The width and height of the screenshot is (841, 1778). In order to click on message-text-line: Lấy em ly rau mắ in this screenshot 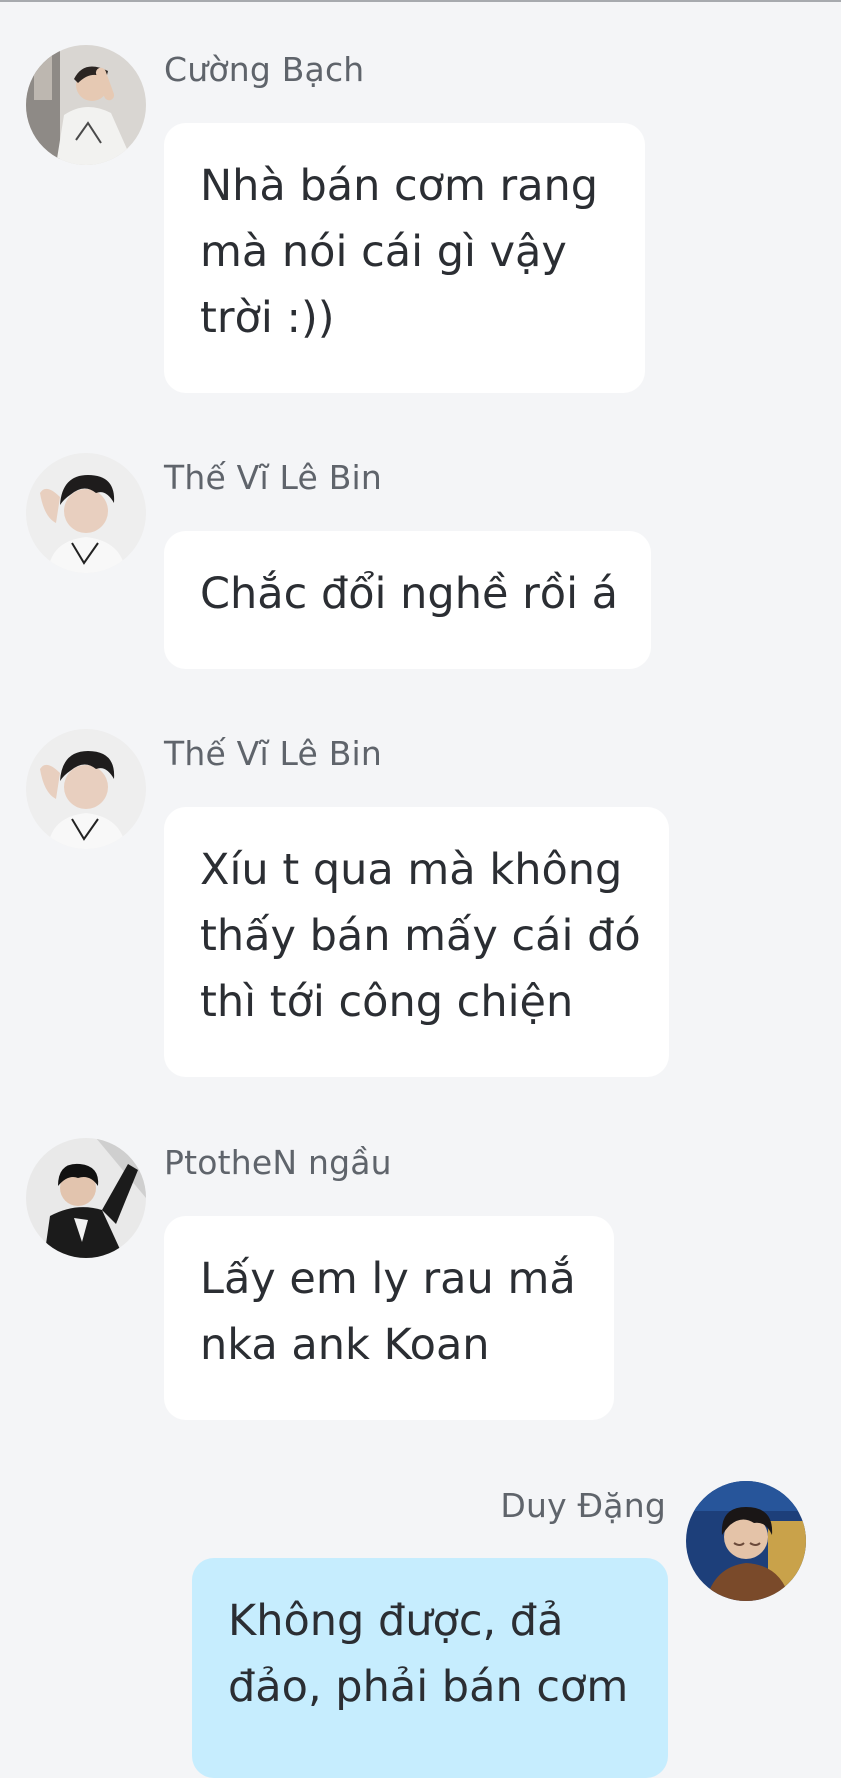, I will do `click(388, 1279)`.